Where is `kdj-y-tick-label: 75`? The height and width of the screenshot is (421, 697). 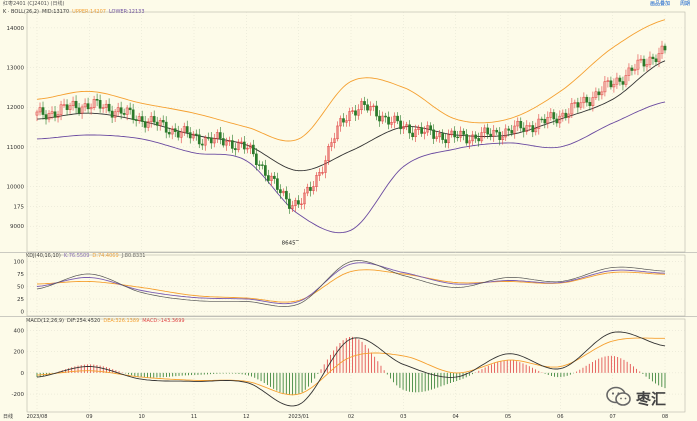 kdj-y-tick-label: 75 is located at coordinates (20, 275).